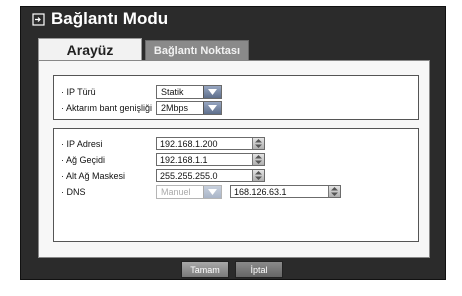 The width and height of the screenshot is (462, 296). Describe the element at coordinates (210, 159) in the screenshot. I see `gateway-field: 192.168.1.1` at that location.